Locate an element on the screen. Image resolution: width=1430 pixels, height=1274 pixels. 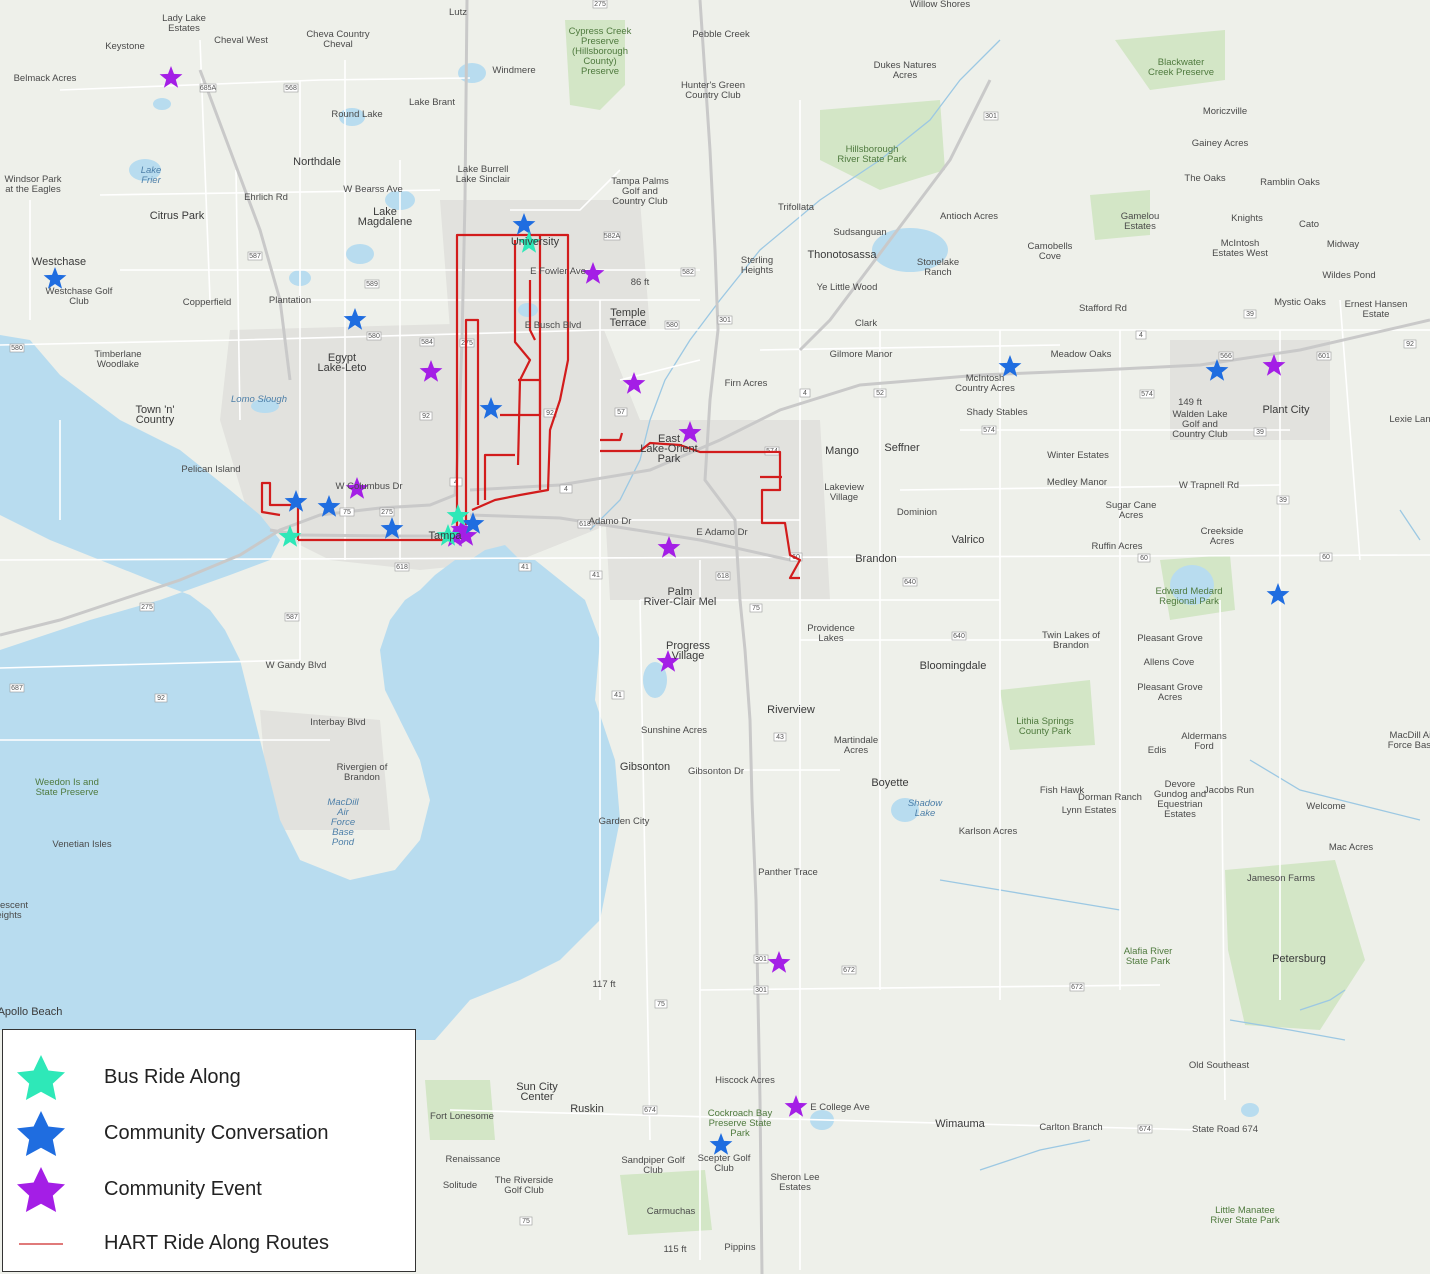
place-label: Little Manatee River State Park is located at coordinates (1245, 1215).